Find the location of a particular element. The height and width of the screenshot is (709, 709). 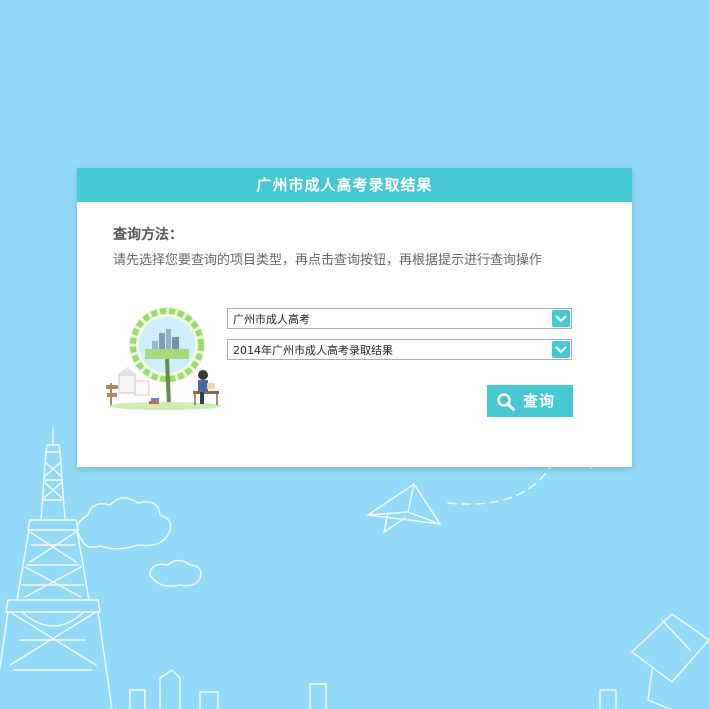

result-item-select: 2014年广州市成人高考录取结果 is located at coordinates (399, 349).